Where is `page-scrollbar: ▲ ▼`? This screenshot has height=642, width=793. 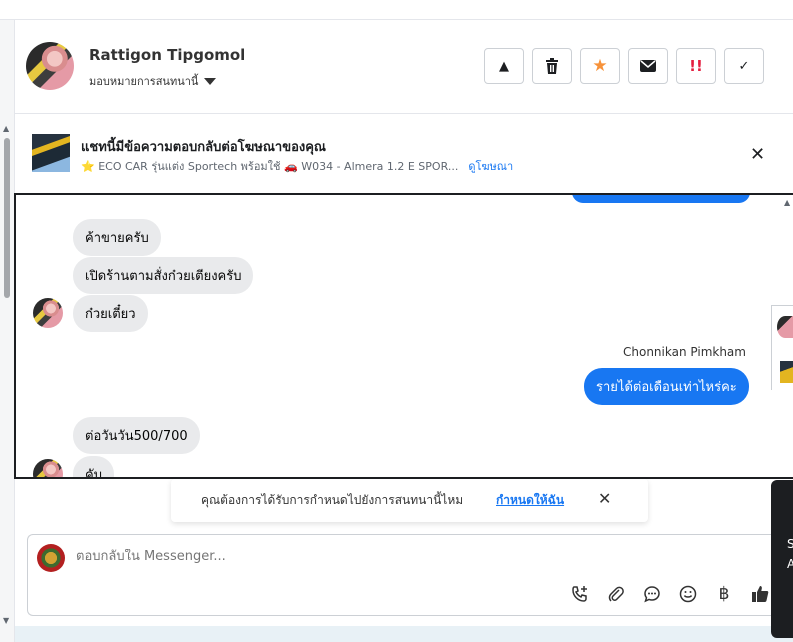 page-scrollbar: ▲ ▼ is located at coordinates (7, 331).